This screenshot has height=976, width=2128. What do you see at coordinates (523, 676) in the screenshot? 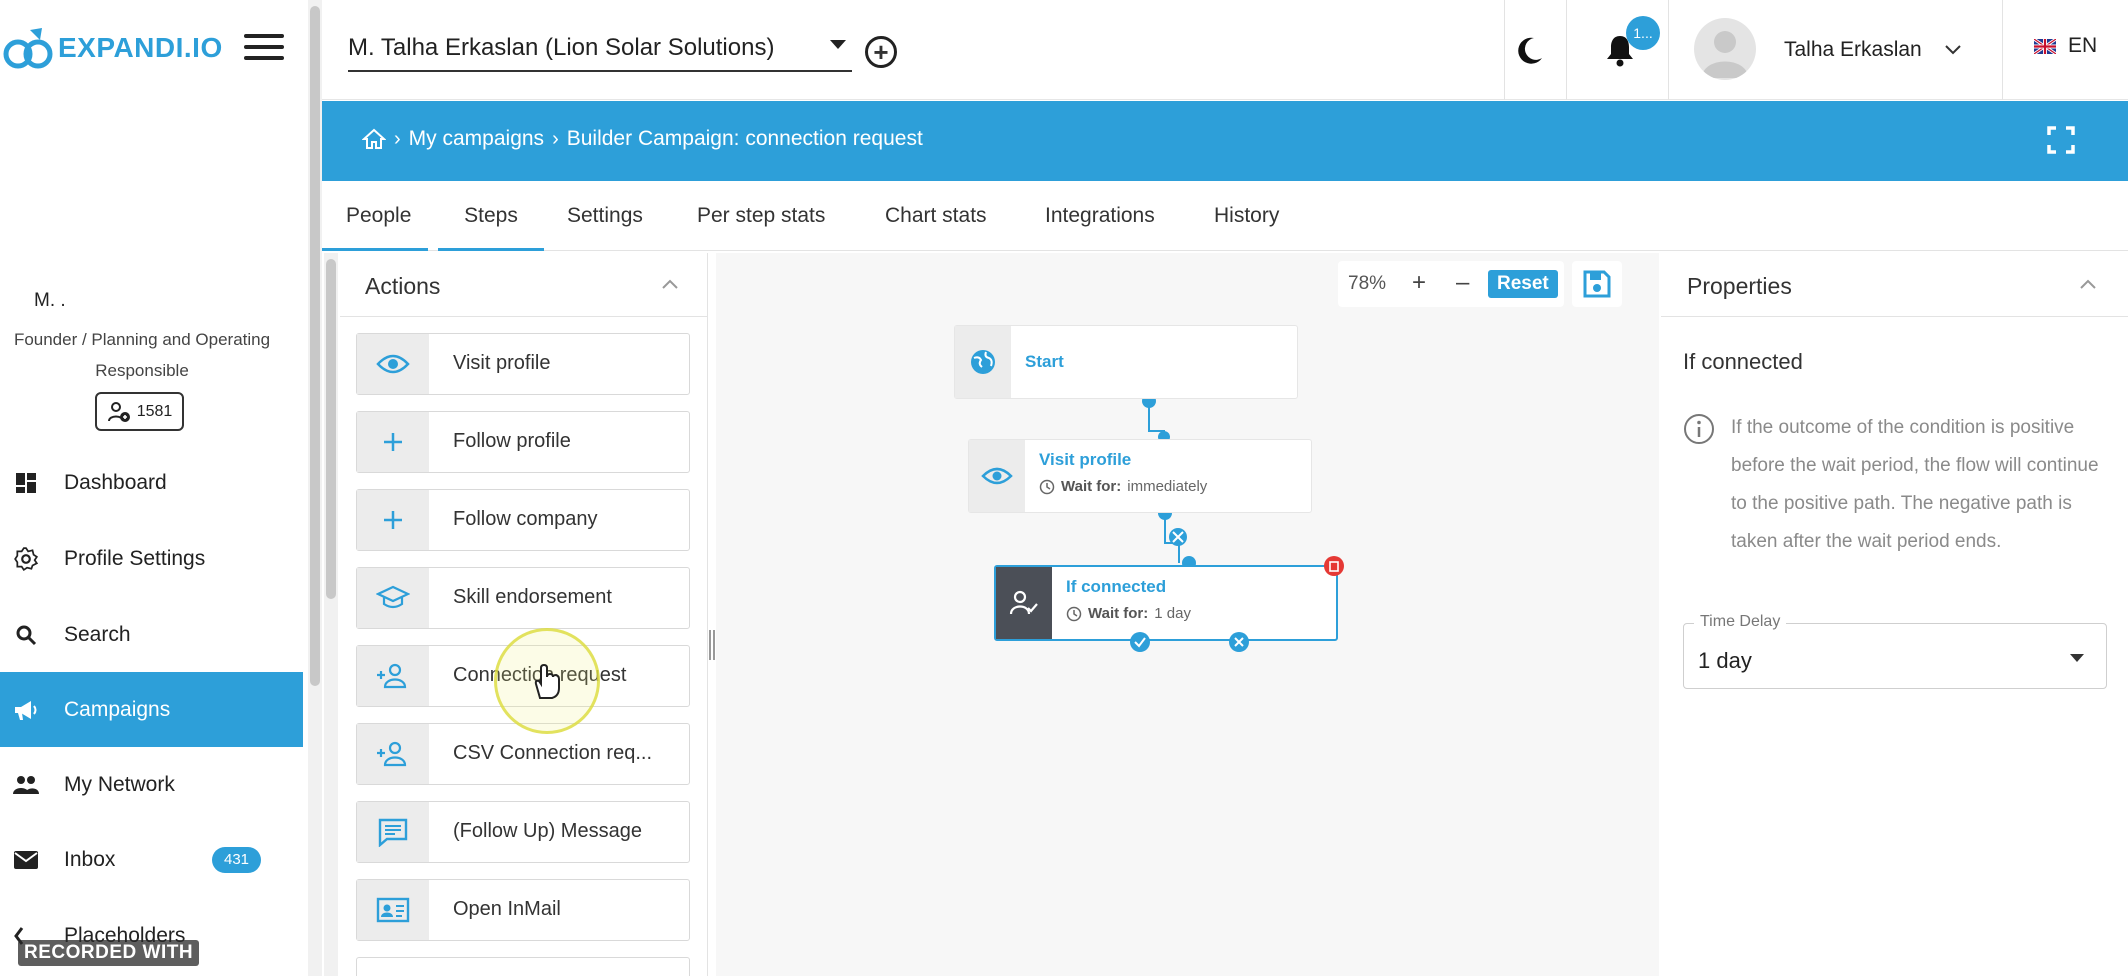
I see `action-connection-request: Connection request` at bounding box center [523, 676].